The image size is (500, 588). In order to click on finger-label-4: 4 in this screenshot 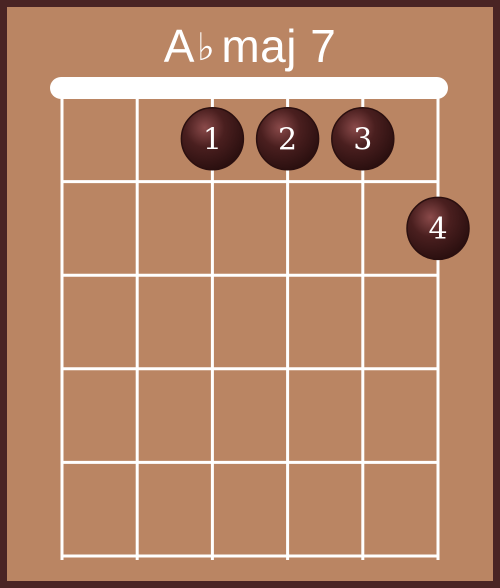, I will do `click(437, 229)`.